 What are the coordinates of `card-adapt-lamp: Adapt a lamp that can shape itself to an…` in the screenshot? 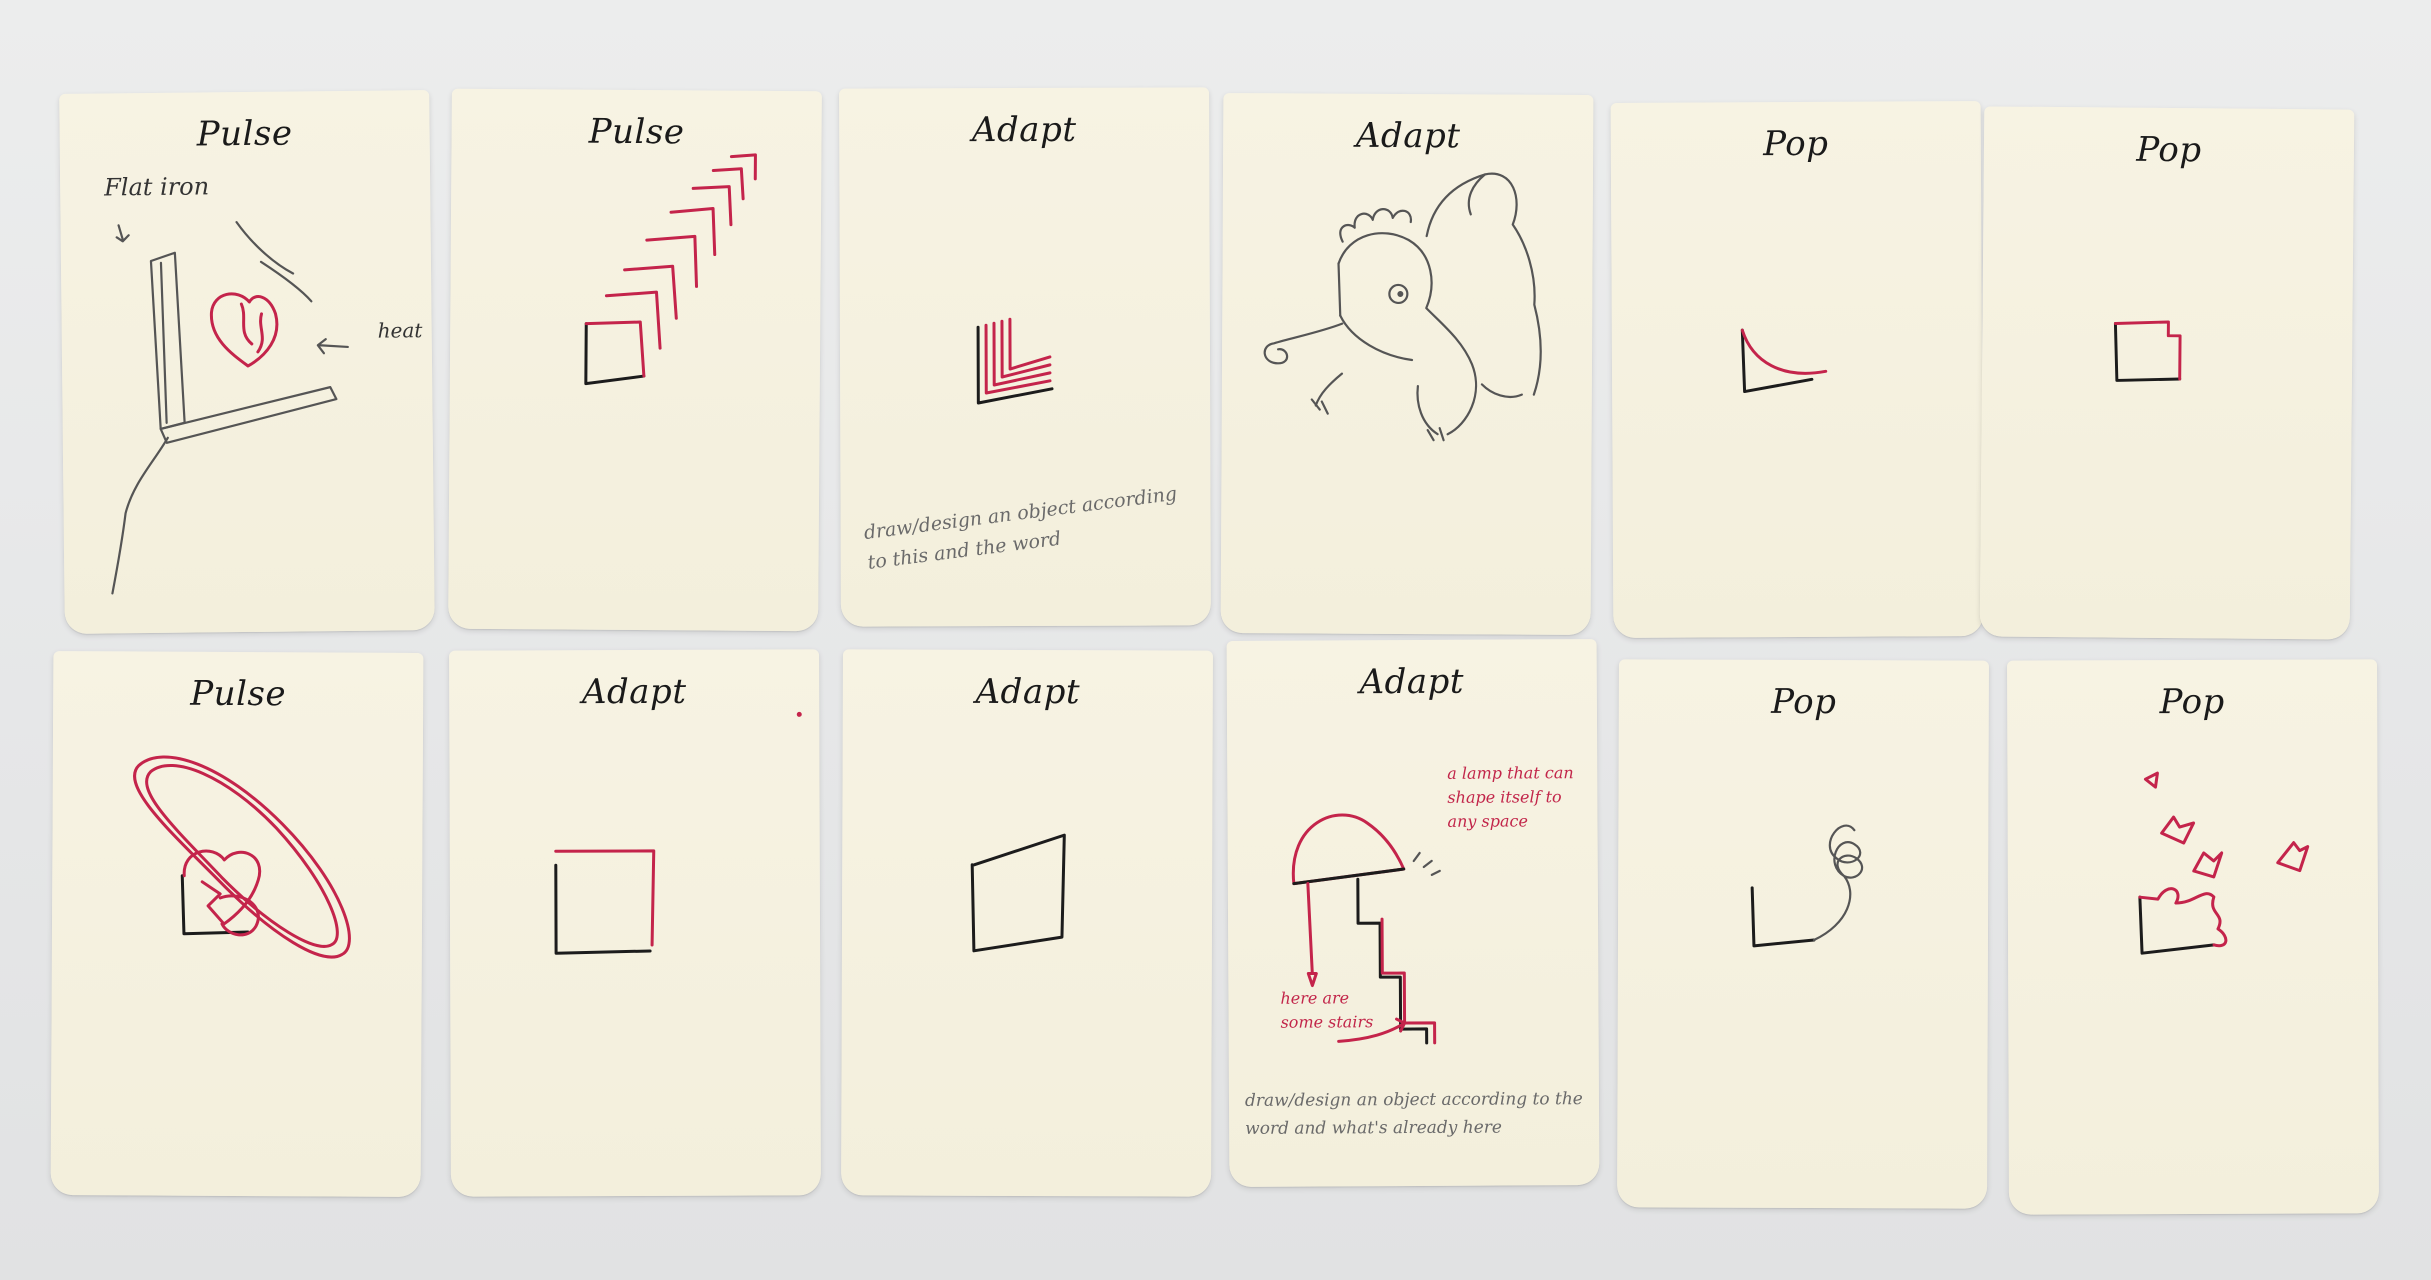 It's located at (1413, 913).